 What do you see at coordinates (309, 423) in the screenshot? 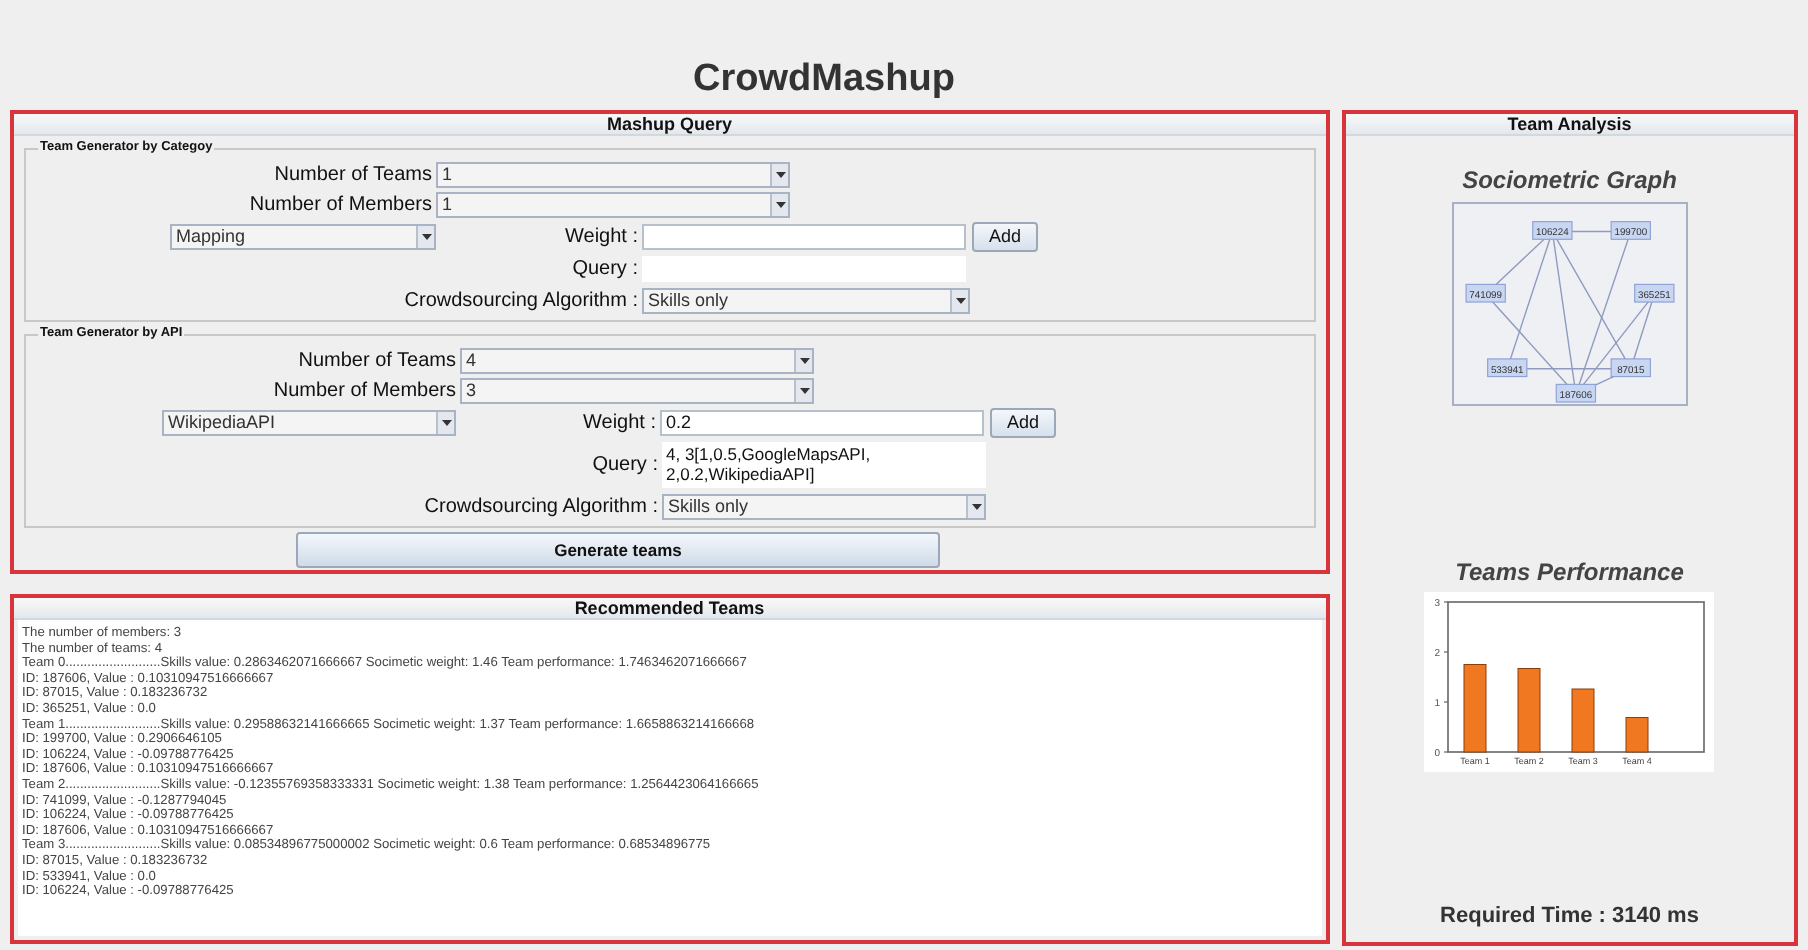
I see `source-dropdown: WikipediaAPI` at bounding box center [309, 423].